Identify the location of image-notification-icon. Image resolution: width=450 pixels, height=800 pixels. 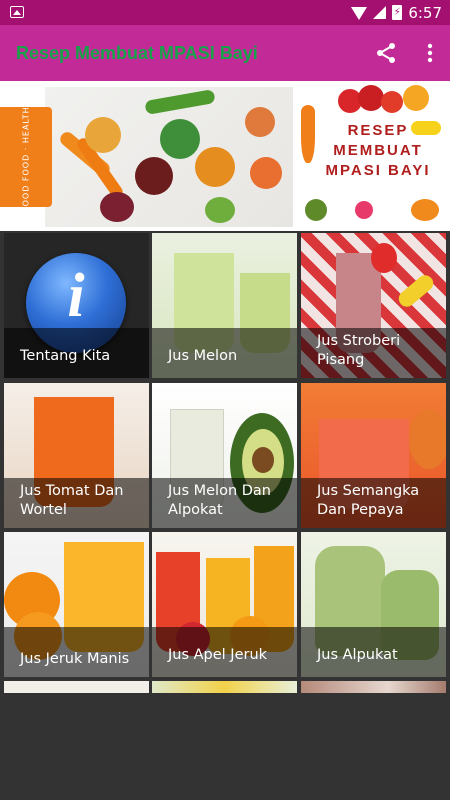
(17, 12).